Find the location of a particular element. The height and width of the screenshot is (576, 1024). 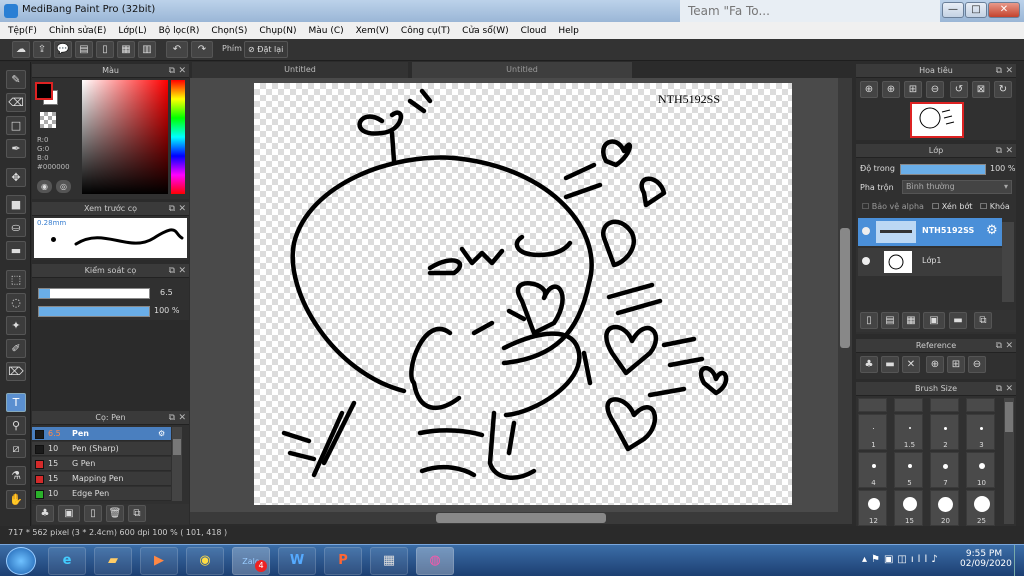

text-tool-icon: T is located at coordinates (16, 402).